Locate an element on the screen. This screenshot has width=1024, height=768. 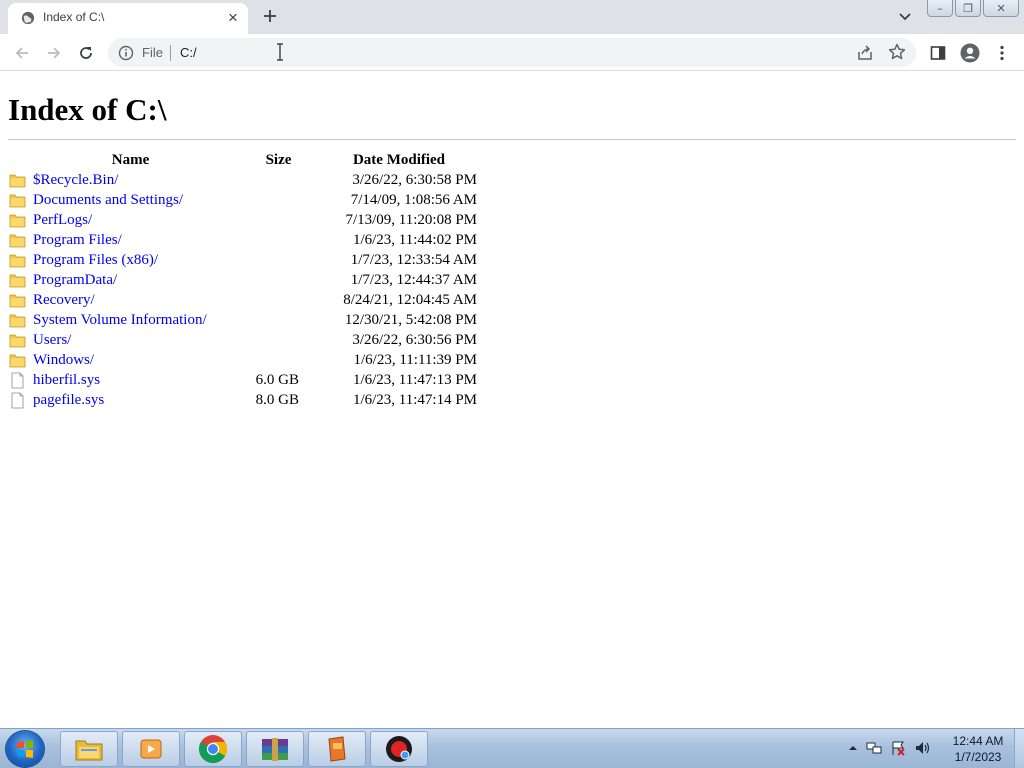
show-desktop-button is located at coordinates (1019, 748).